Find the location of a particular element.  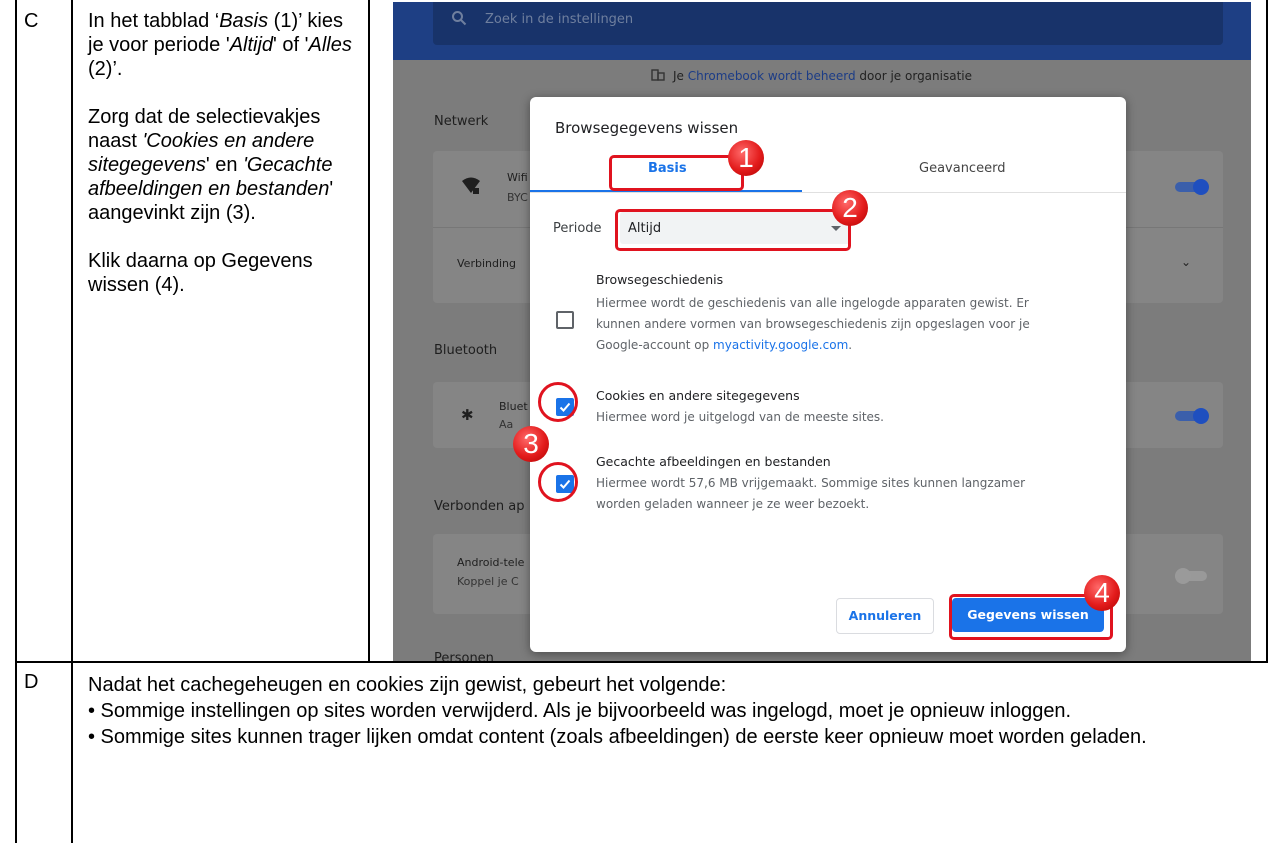

tab-divider is located at coordinates (828, 192).